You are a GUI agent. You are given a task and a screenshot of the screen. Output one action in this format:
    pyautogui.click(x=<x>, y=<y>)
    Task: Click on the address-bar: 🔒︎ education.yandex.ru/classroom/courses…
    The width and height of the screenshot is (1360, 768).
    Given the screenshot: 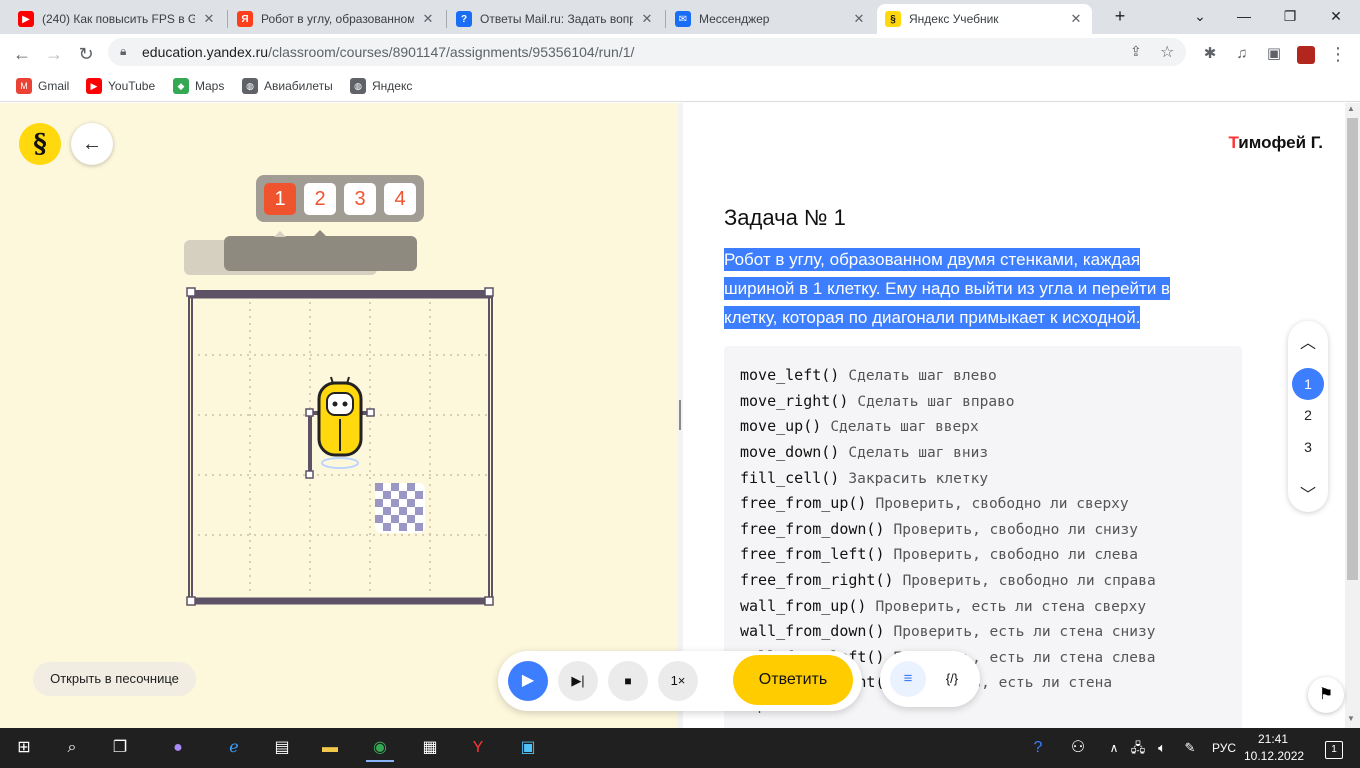 What is the action you would take?
    pyautogui.click(x=647, y=52)
    